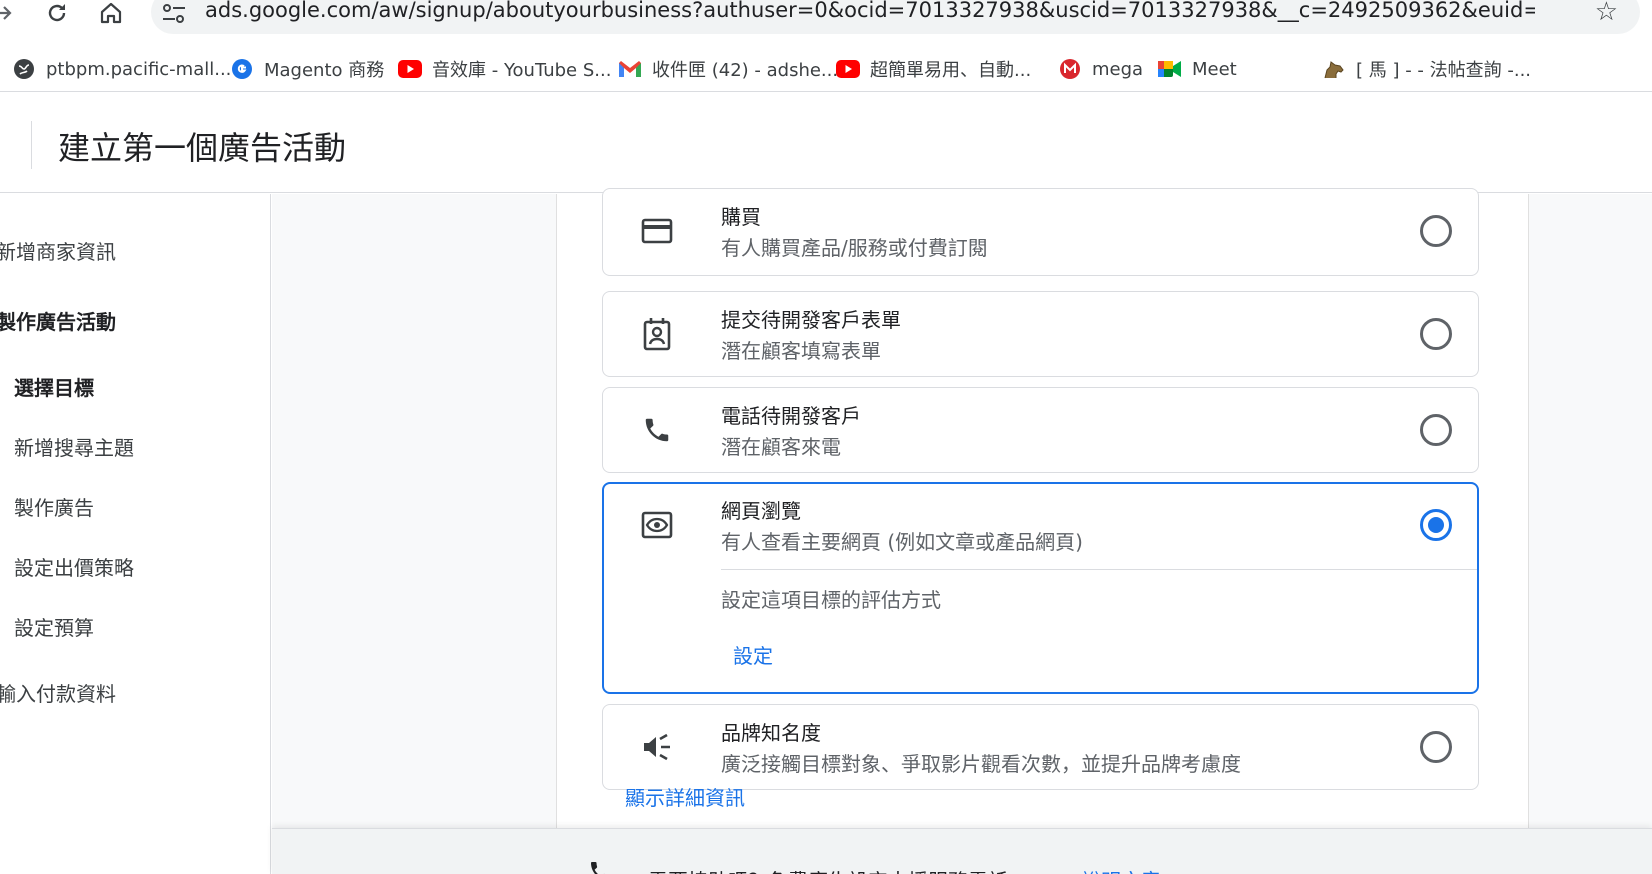  I want to click on help-article-link: 說明文章, so click(1121, 869).